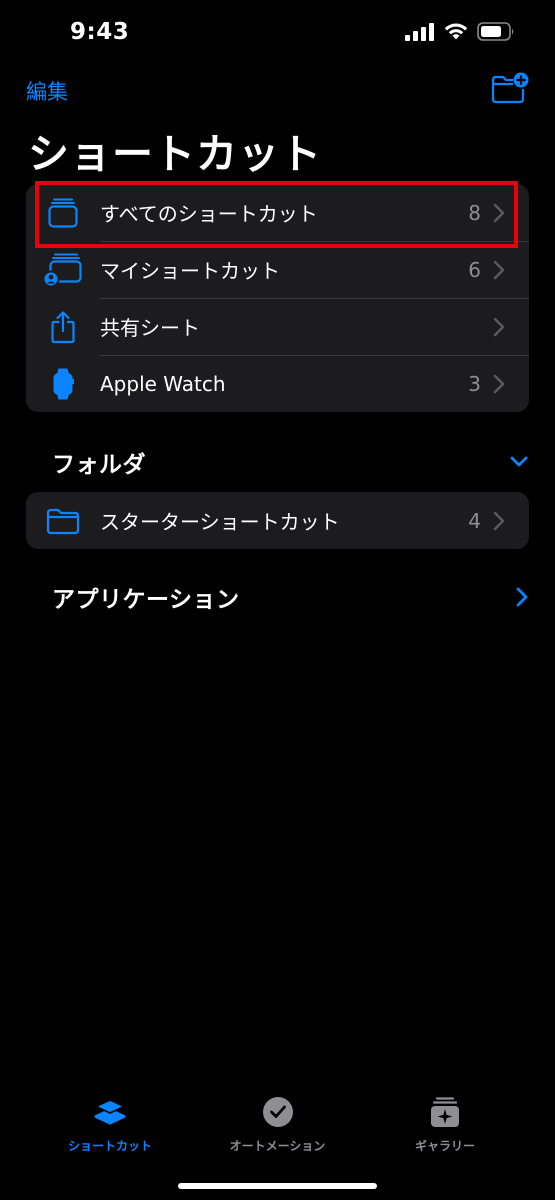 The width and height of the screenshot is (555, 1200). Describe the element at coordinates (445, 1130) in the screenshot. I see `tab-gallery: ギャラリー` at that location.